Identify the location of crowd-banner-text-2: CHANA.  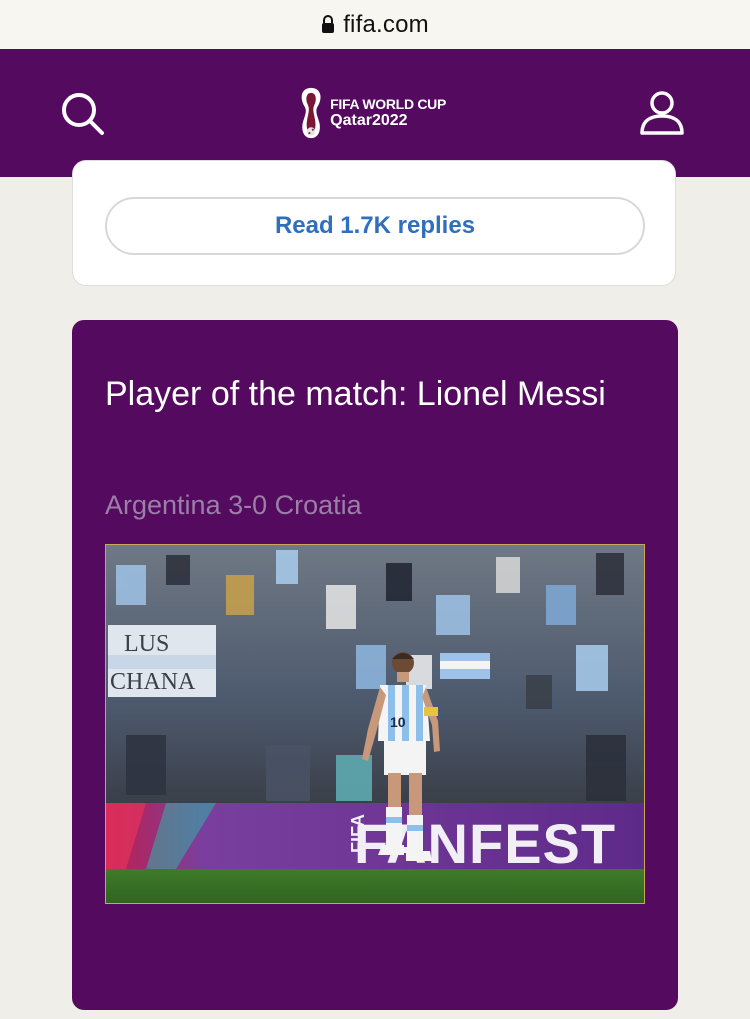
(153, 682).